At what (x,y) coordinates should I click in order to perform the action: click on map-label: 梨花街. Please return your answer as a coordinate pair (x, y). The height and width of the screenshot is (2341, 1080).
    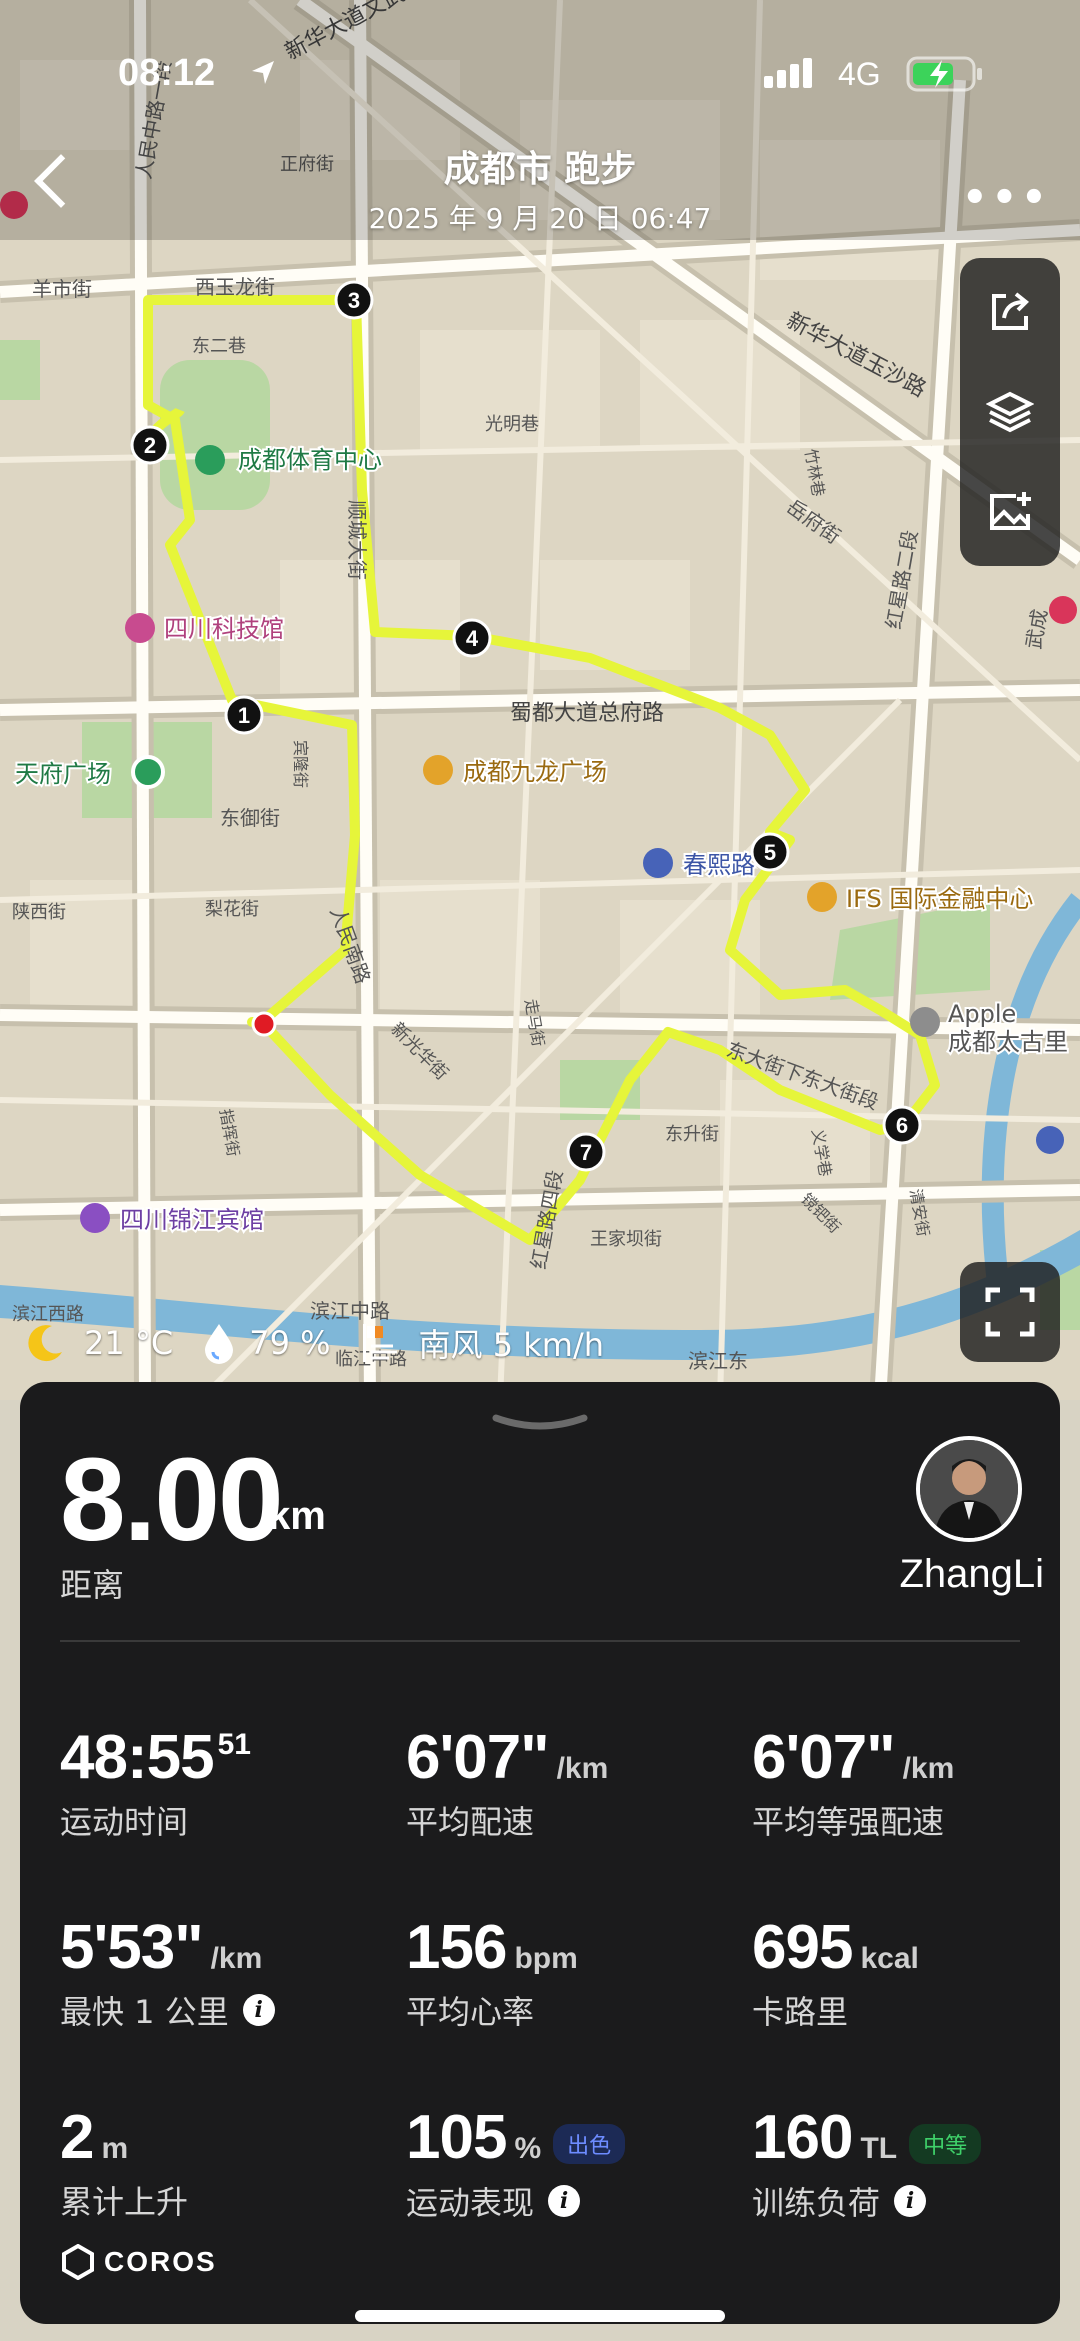
    Looking at the image, I should click on (232, 909).